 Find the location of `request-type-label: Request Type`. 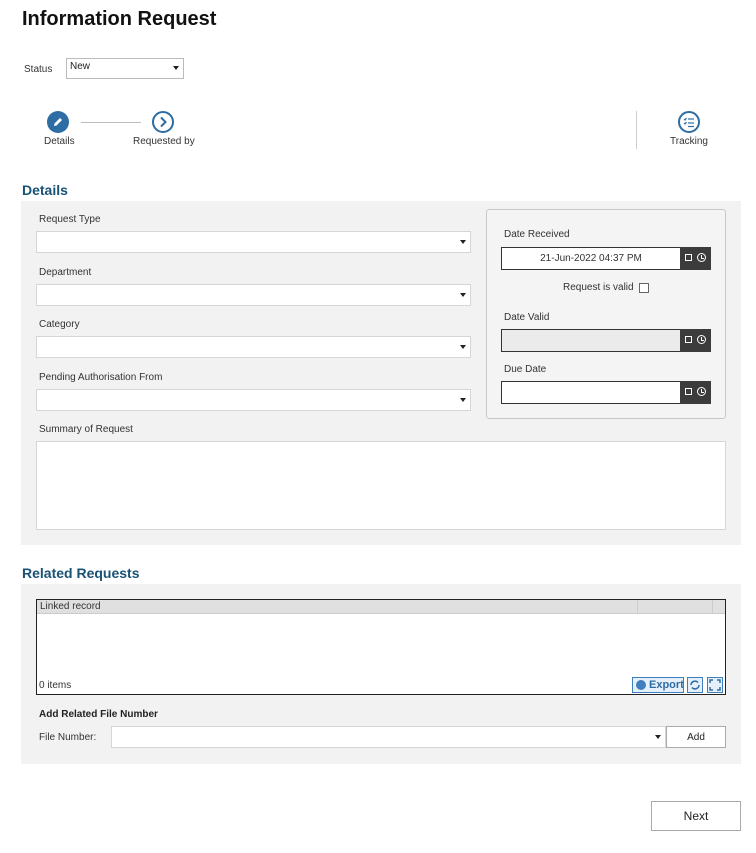

request-type-label: Request Type is located at coordinates (70, 219).